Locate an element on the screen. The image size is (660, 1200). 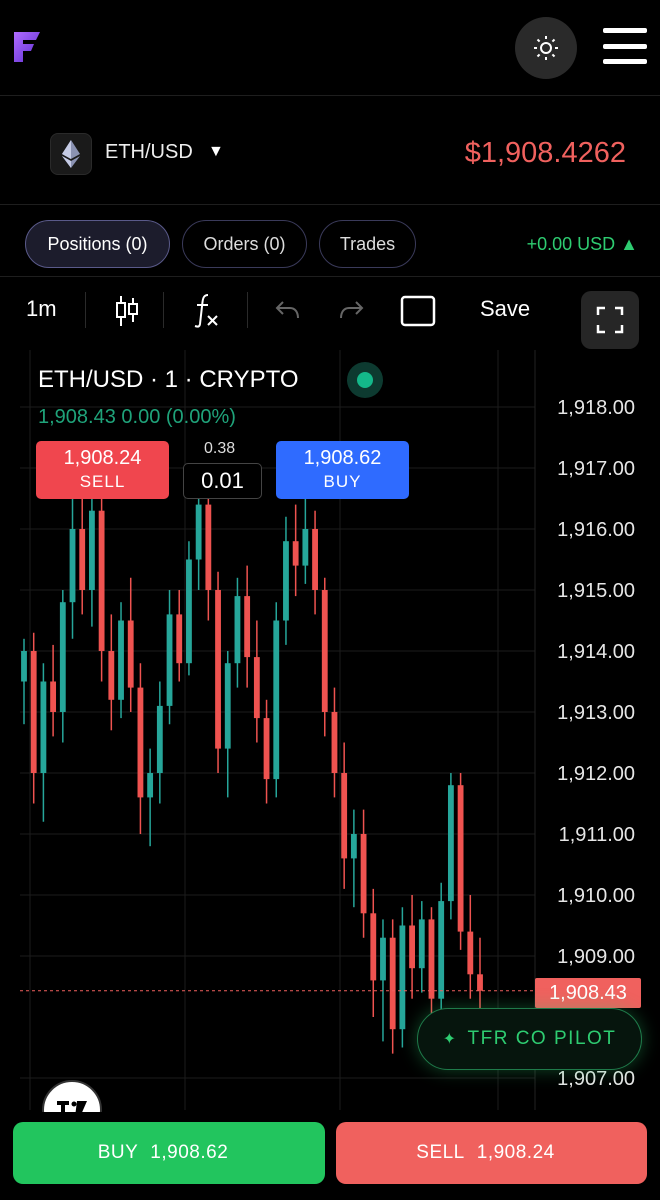
quick-buy-button: 1,908.62 BUY is located at coordinates (342, 470).